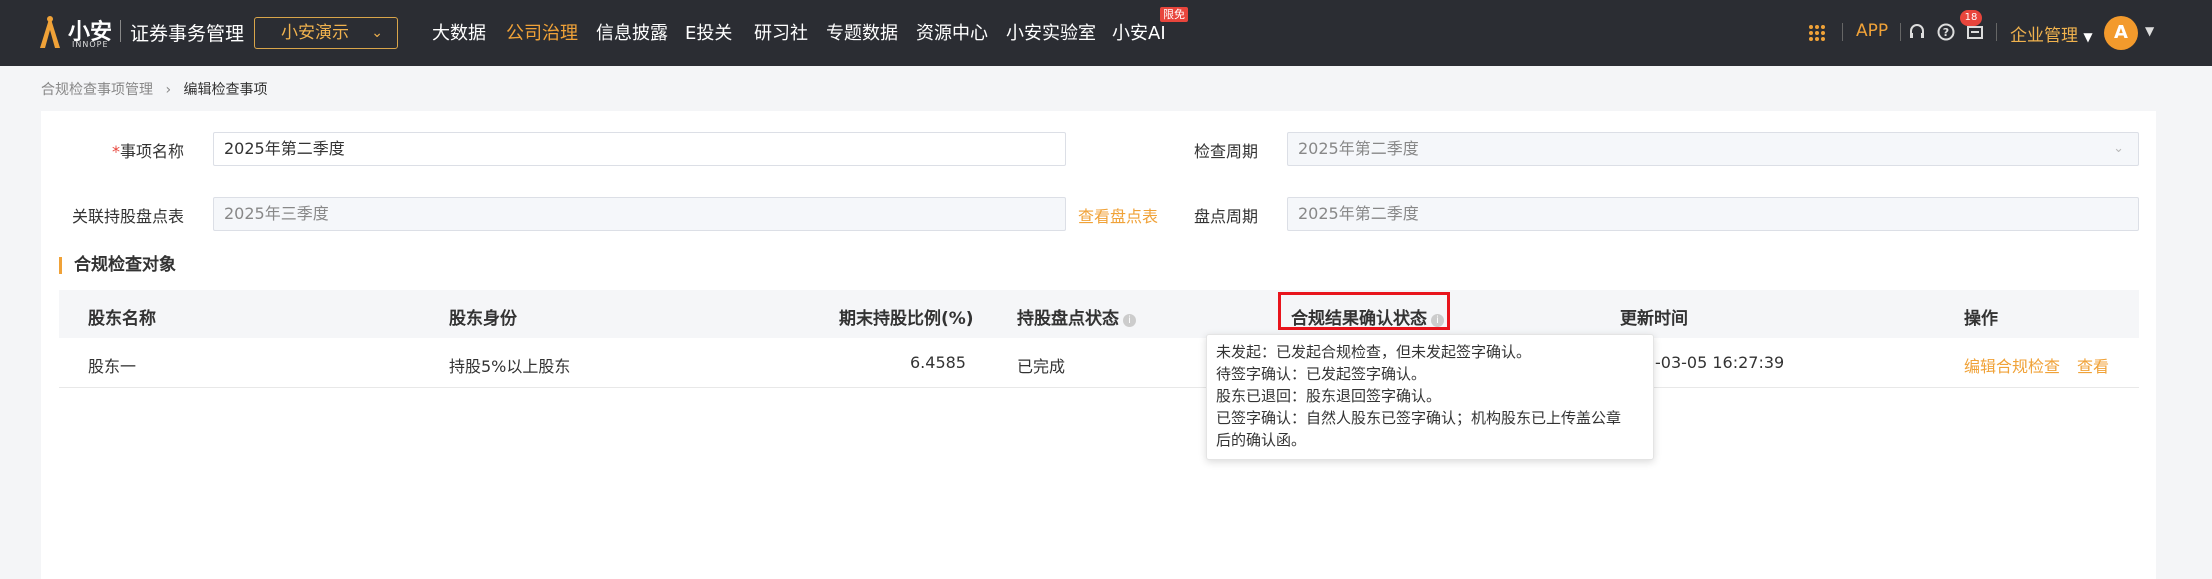  What do you see at coordinates (1129, 320) in the screenshot?
I see `info-icon: i` at bounding box center [1129, 320].